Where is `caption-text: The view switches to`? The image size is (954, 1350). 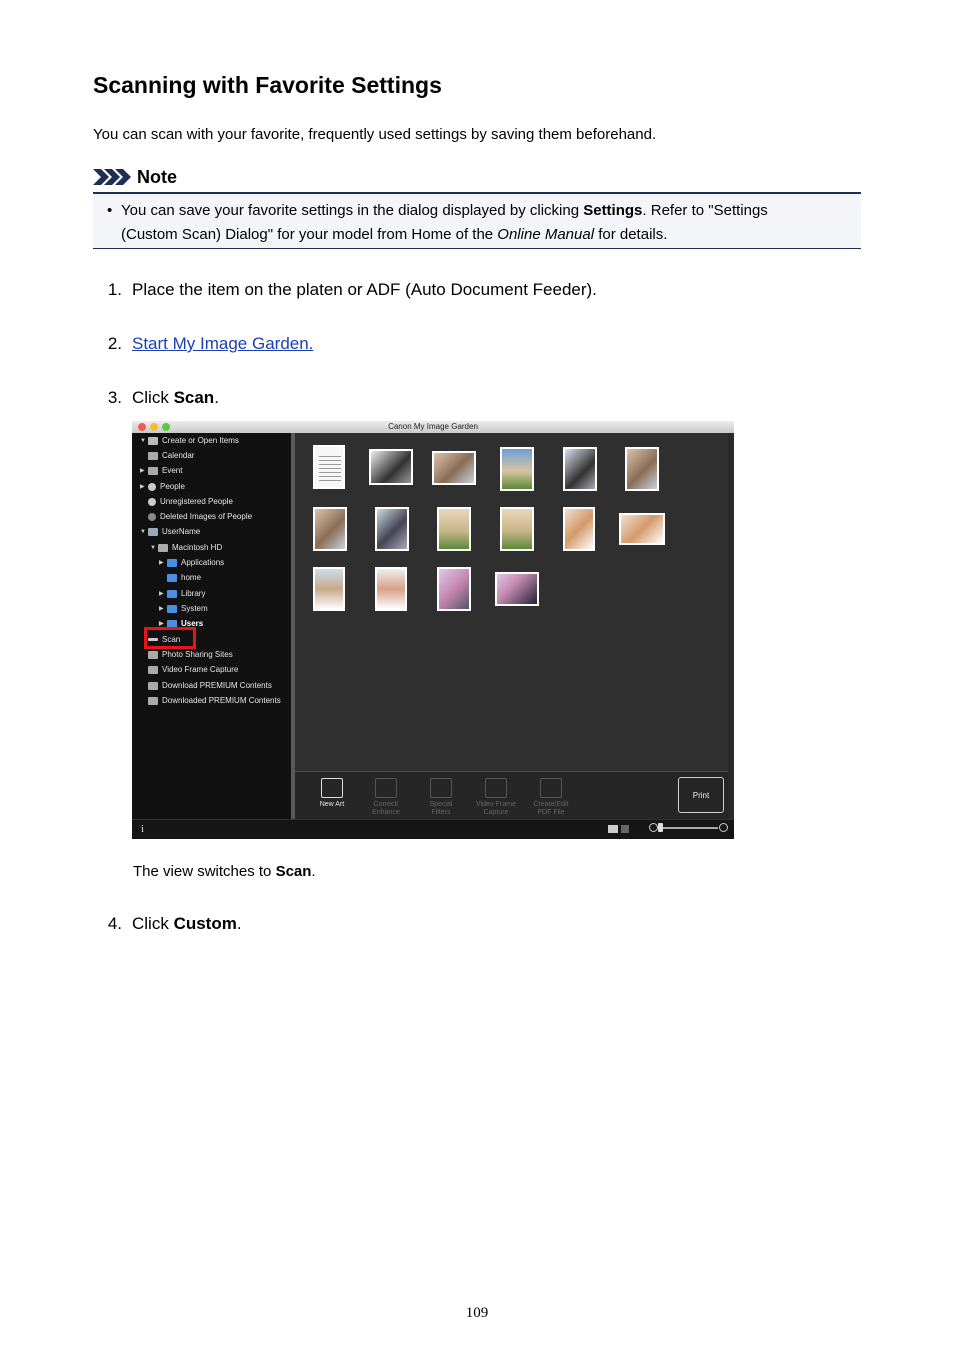 caption-text: The view switches to is located at coordinates (204, 871).